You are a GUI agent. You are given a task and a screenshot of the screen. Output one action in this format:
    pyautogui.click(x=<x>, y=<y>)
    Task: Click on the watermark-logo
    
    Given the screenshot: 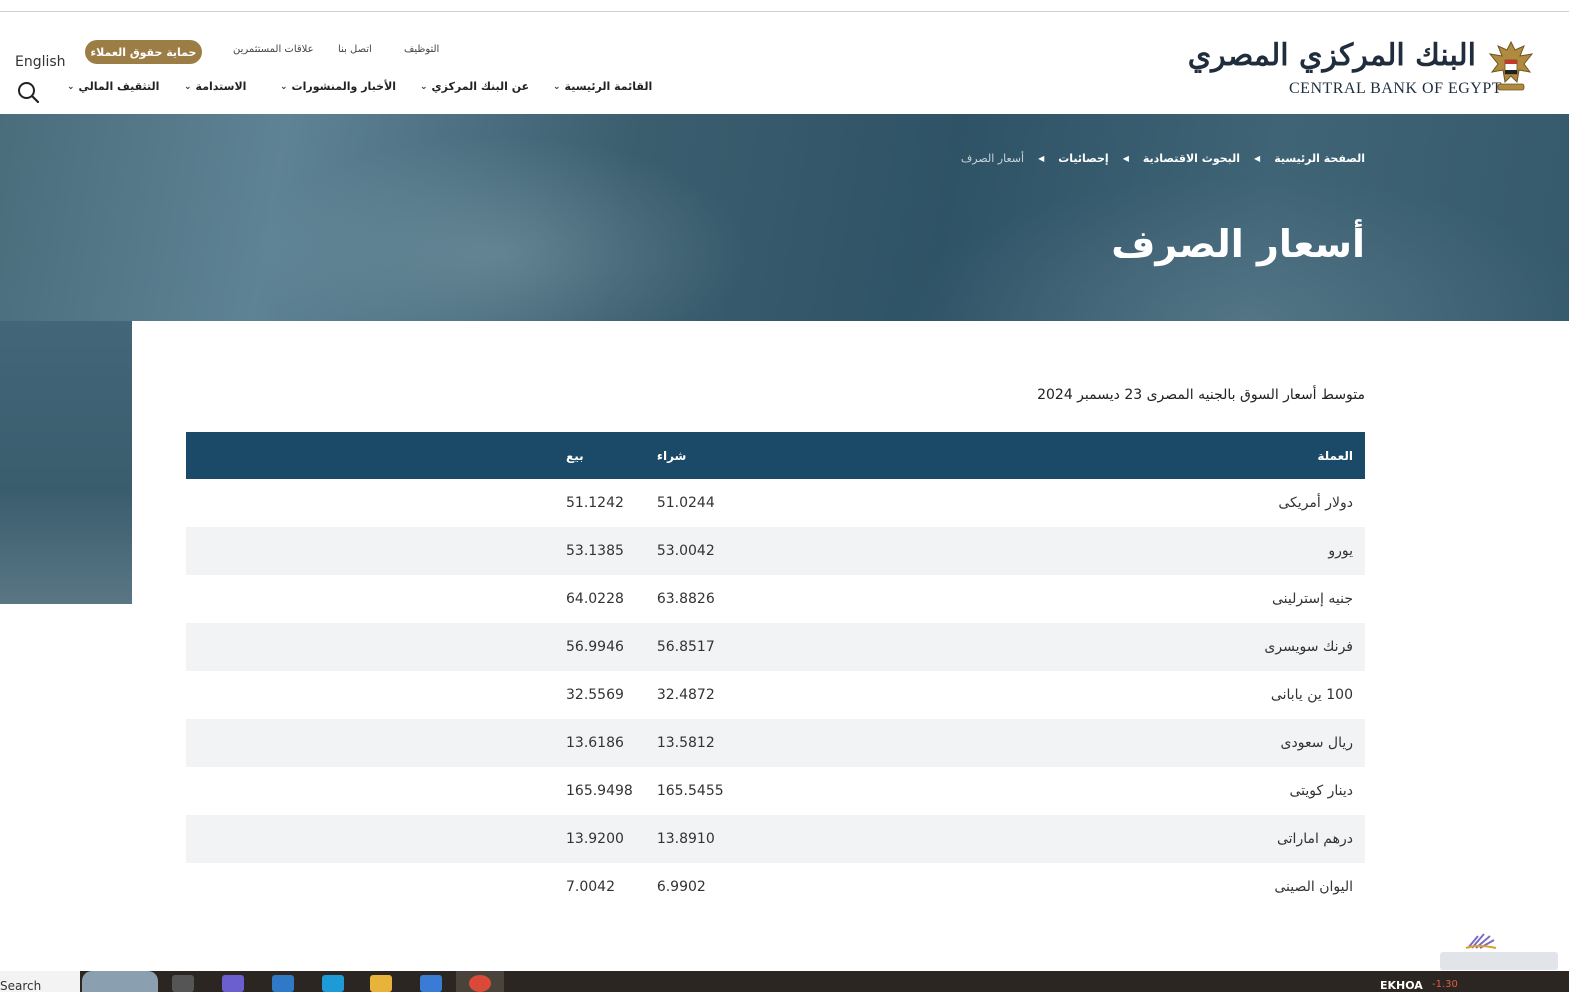 What is the action you would take?
    pyautogui.click(x=1499, y=951)
    